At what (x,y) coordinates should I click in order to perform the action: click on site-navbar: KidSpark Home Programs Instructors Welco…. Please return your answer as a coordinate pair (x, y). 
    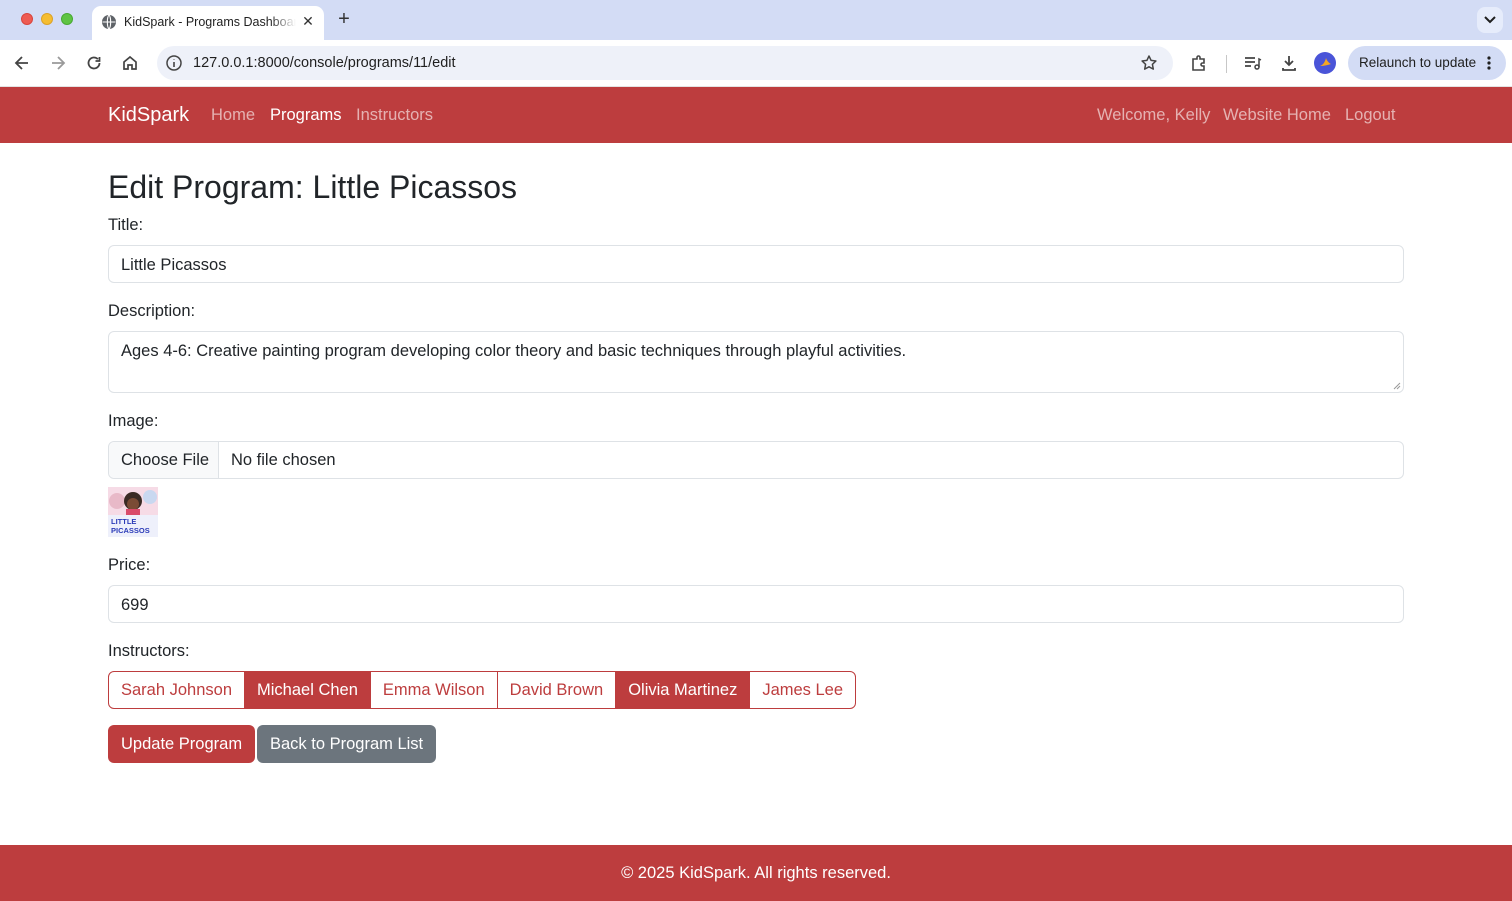
    Looking at the image, I should click on (756, 115).